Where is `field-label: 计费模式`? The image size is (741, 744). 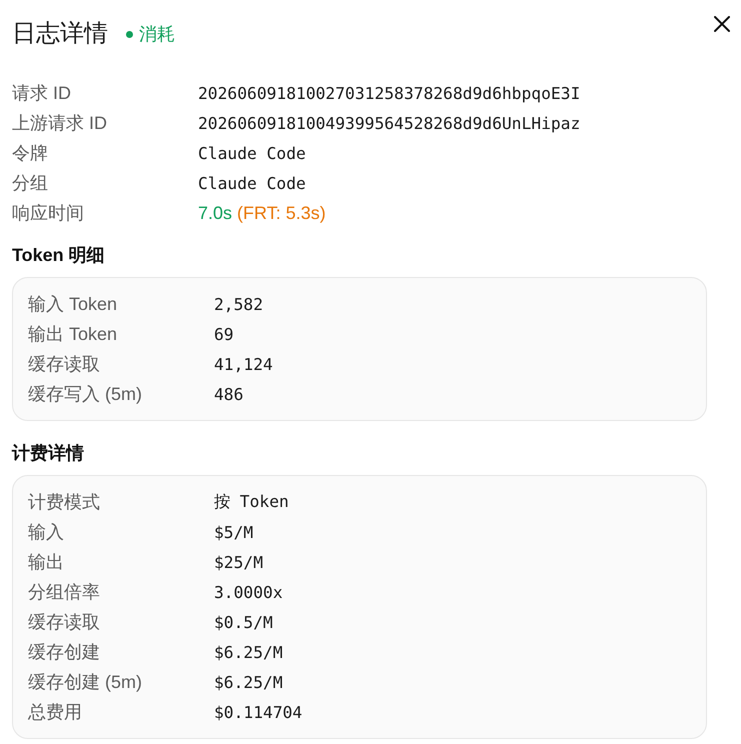 field-label: 计费模式 is located at coordinates (64, 502).